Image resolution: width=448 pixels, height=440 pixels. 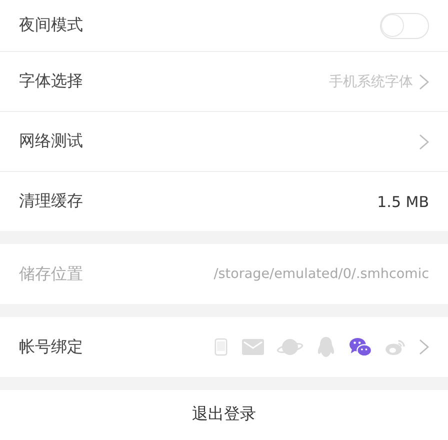 What do you see at coordinates (51, 25) in the screenshot?
I see `setting-label: 夜间模式` at bounding box center [51, 25].